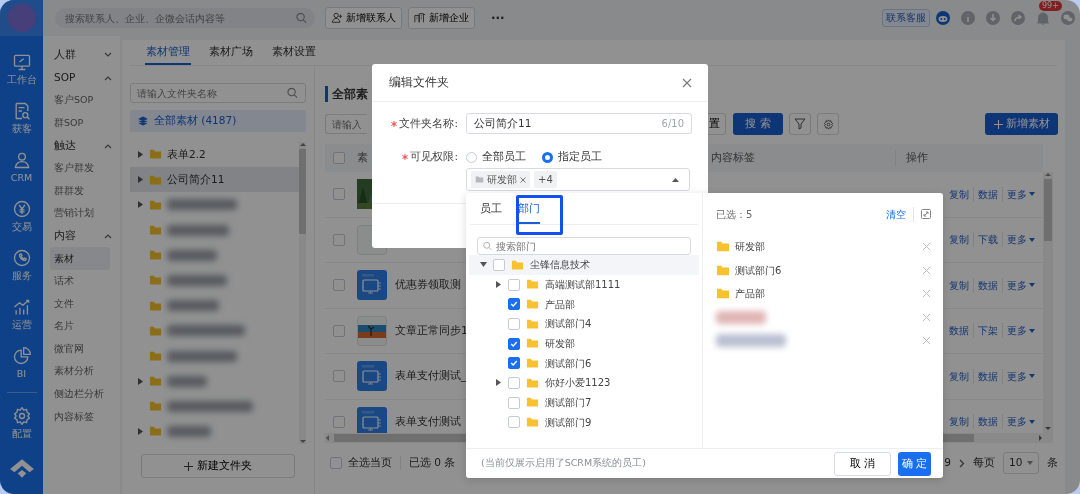 This screenshot has height=494, width=1080. Describe the element at coordinates (800, 124) in the screenshot. I see `filter-button` at that location.